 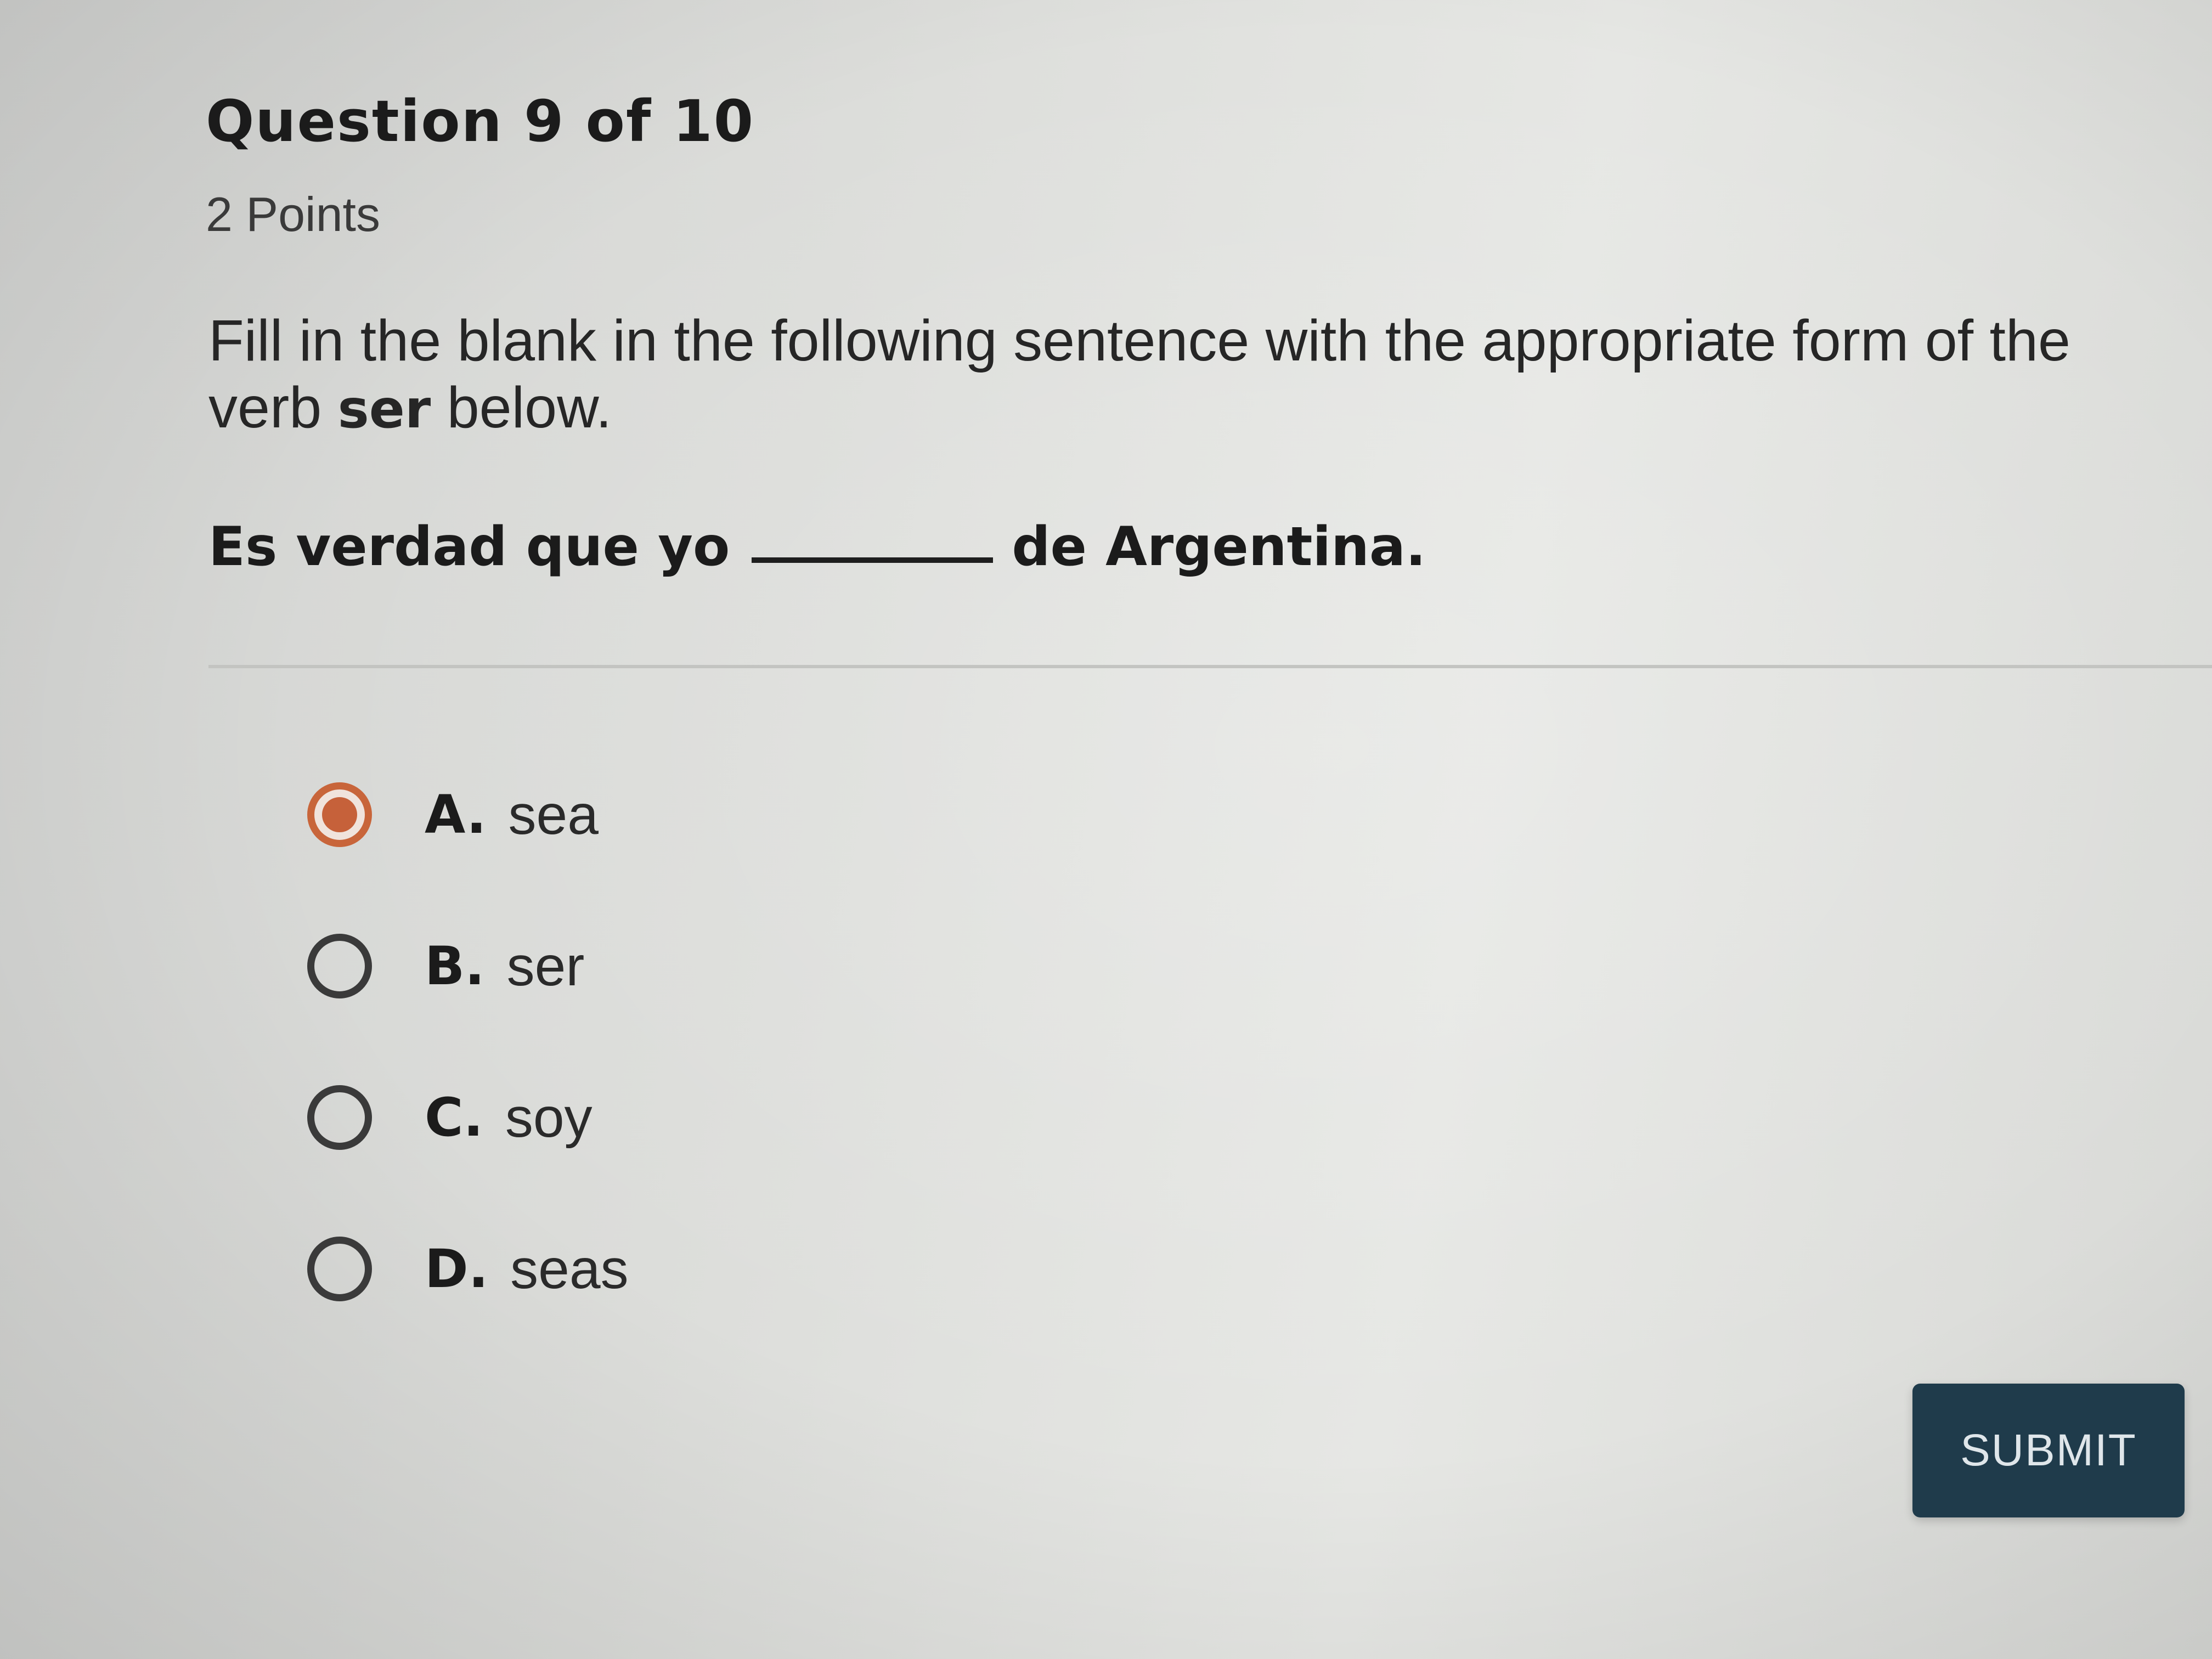 I want to click on points-label: 2 Points, so click(x=293, y=214).